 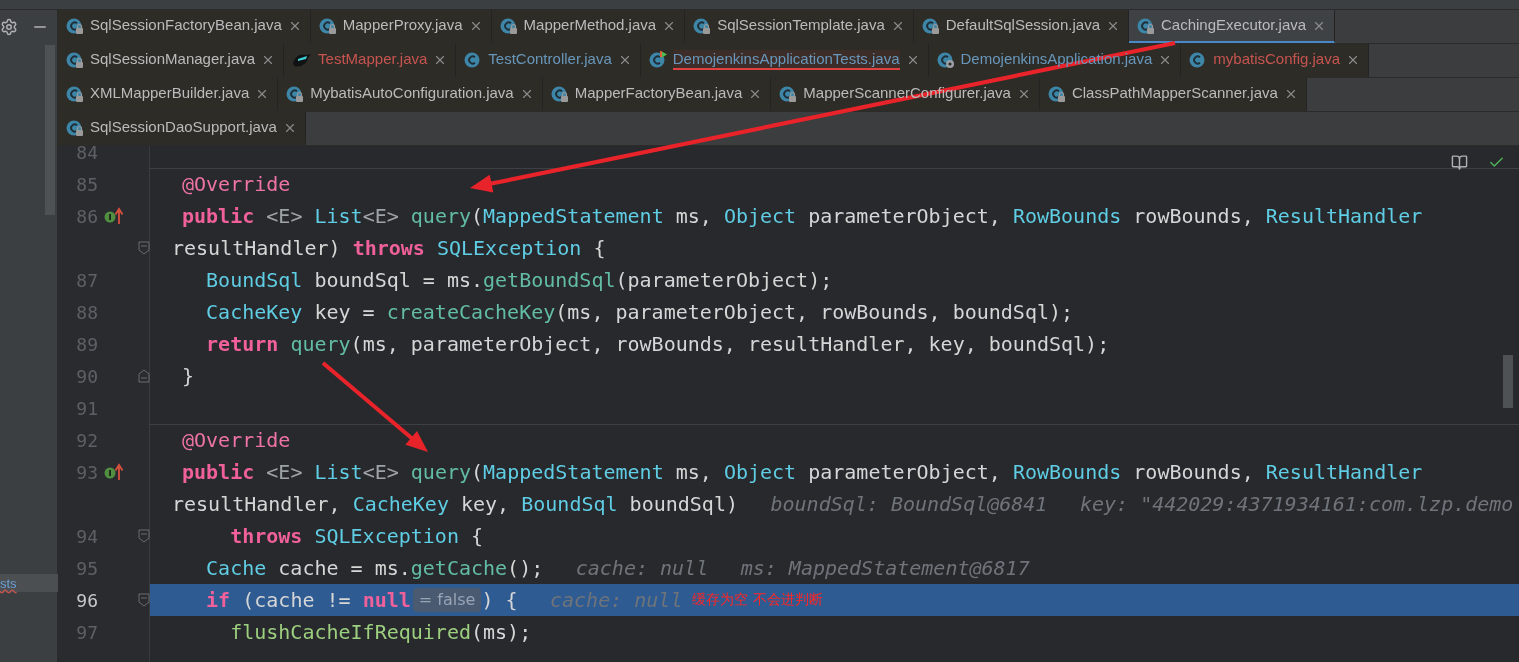 I want to click on scrollbar-thumb, so click(x=1508, y=381).